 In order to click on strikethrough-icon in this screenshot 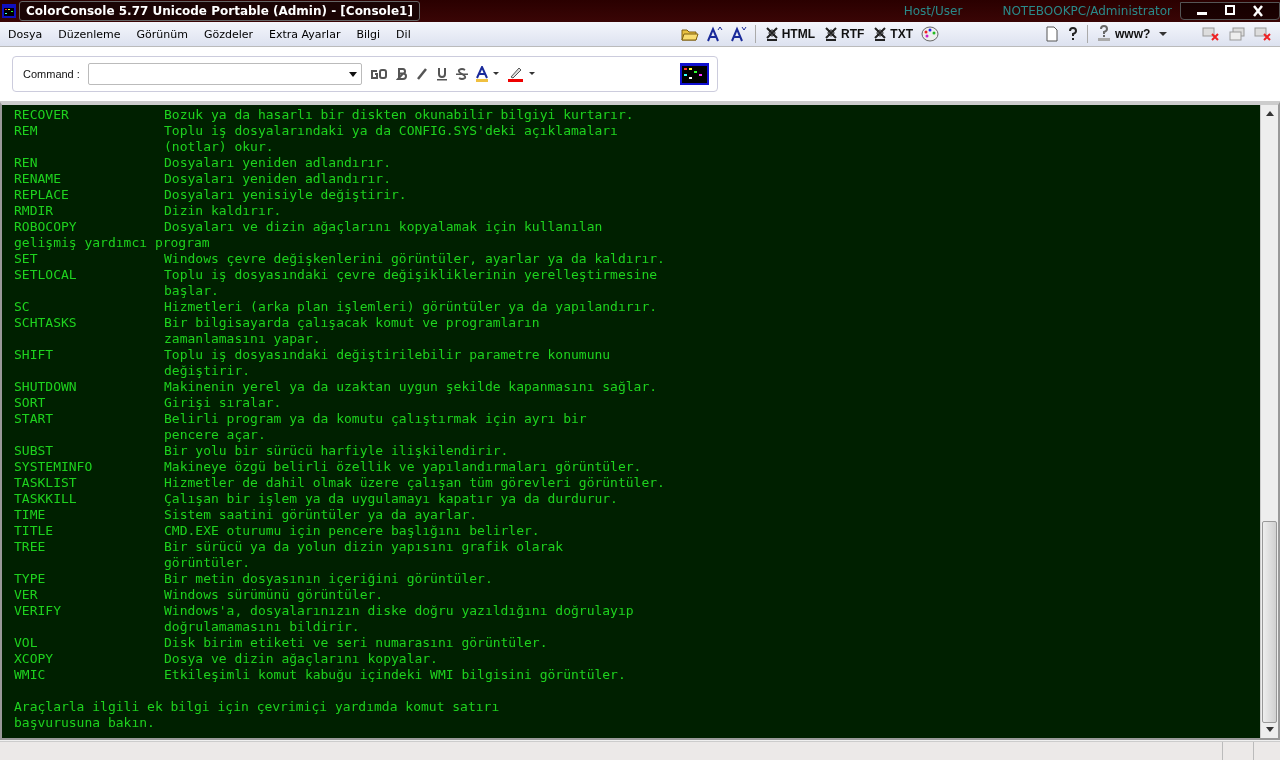, I will do `click(461, 74)`.